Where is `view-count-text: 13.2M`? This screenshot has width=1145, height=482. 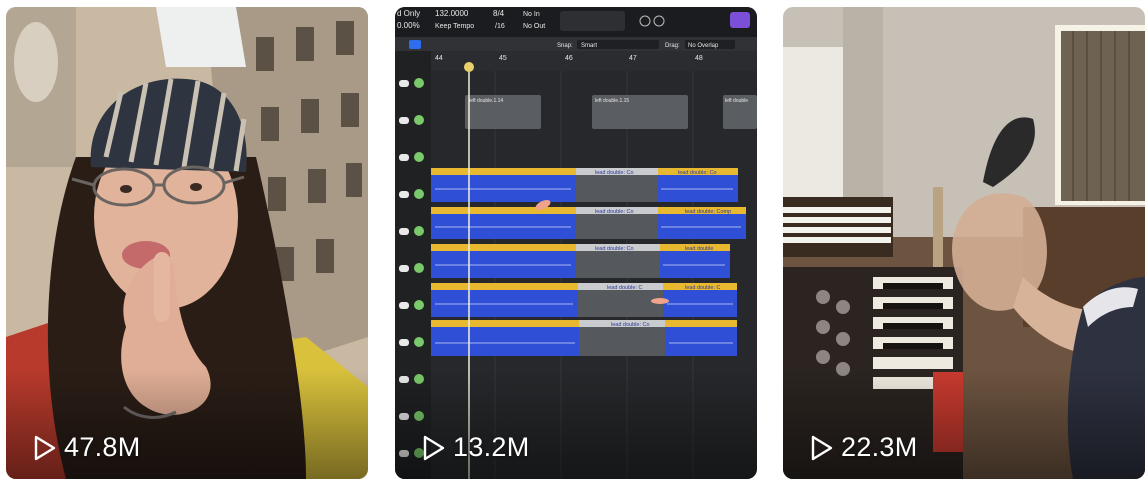
view-count-text: 13.2M is located at coordinates (491, 447).